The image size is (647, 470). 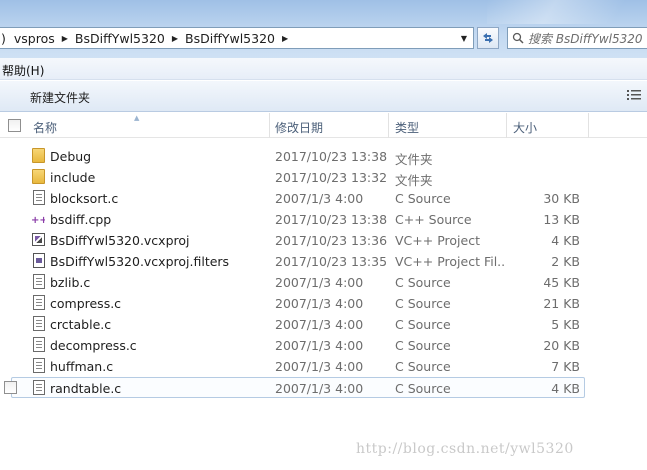 What do you see at coordinates (561, 345) in the screenshot?
I see `file-size: 20 KB` at bounding box center [561, 345].